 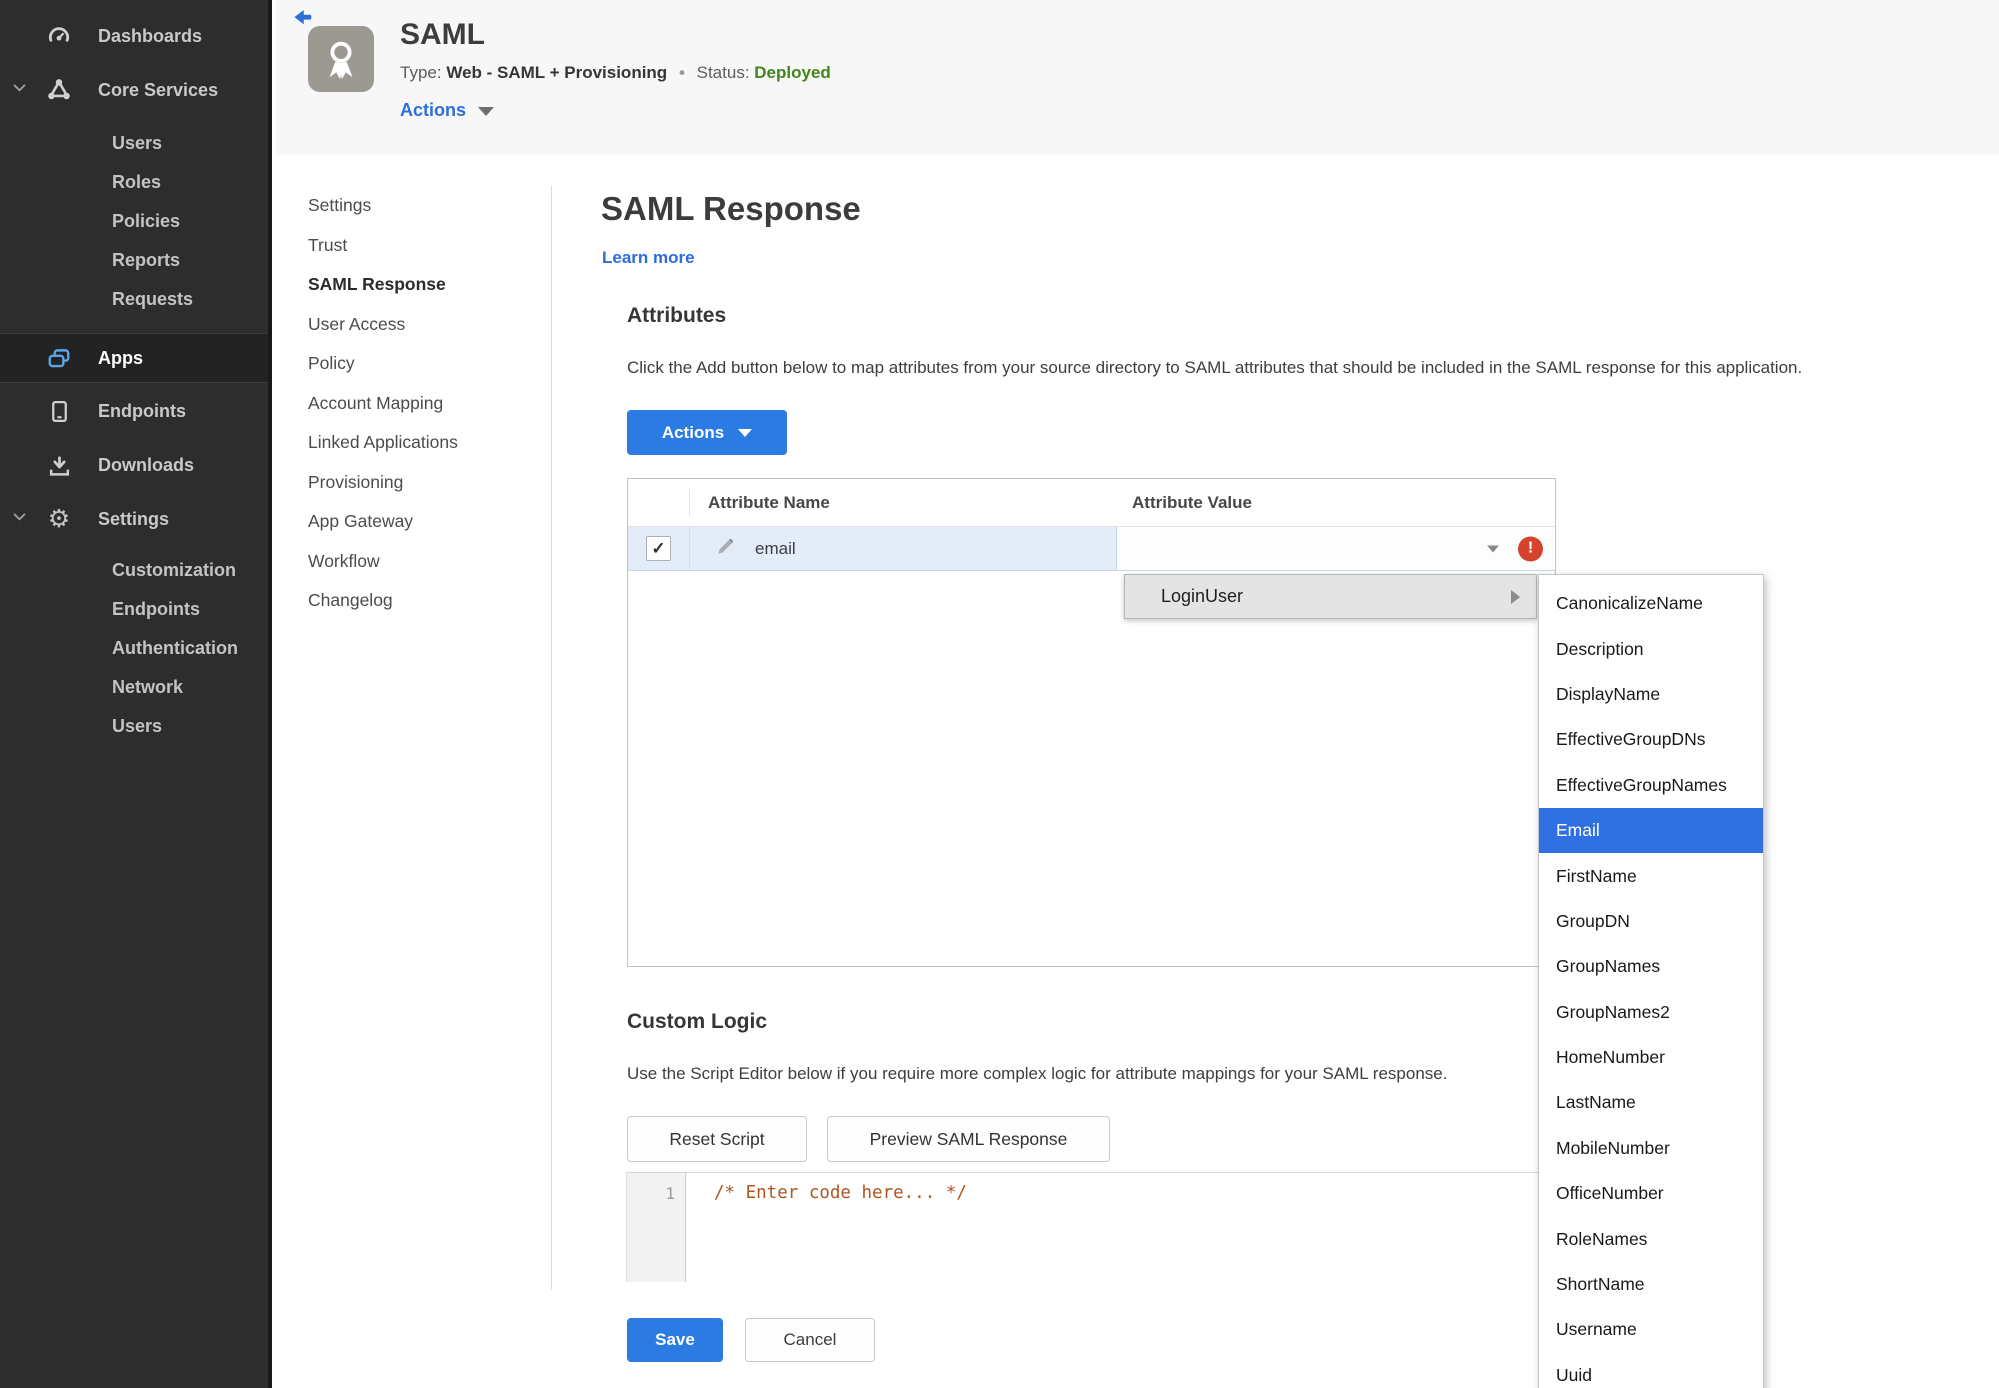 What do you see at coordinates (420, 404) in the screenshot?
I see `tab-account-mapping: Account Mapping` at bounding box center [420, 404].